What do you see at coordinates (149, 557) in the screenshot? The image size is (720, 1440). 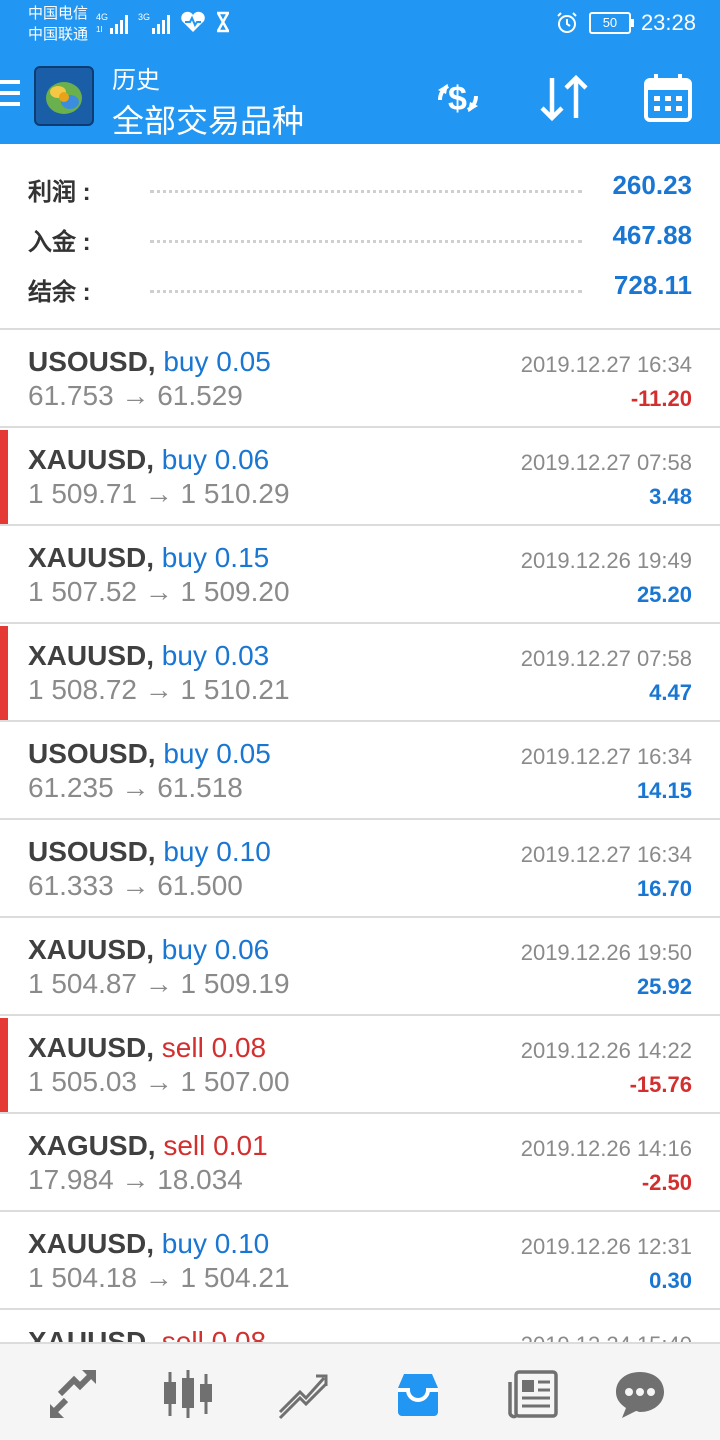 I see `trade-symbol: XAUUSD, buy 0.15` at bounding box center [149, 557].